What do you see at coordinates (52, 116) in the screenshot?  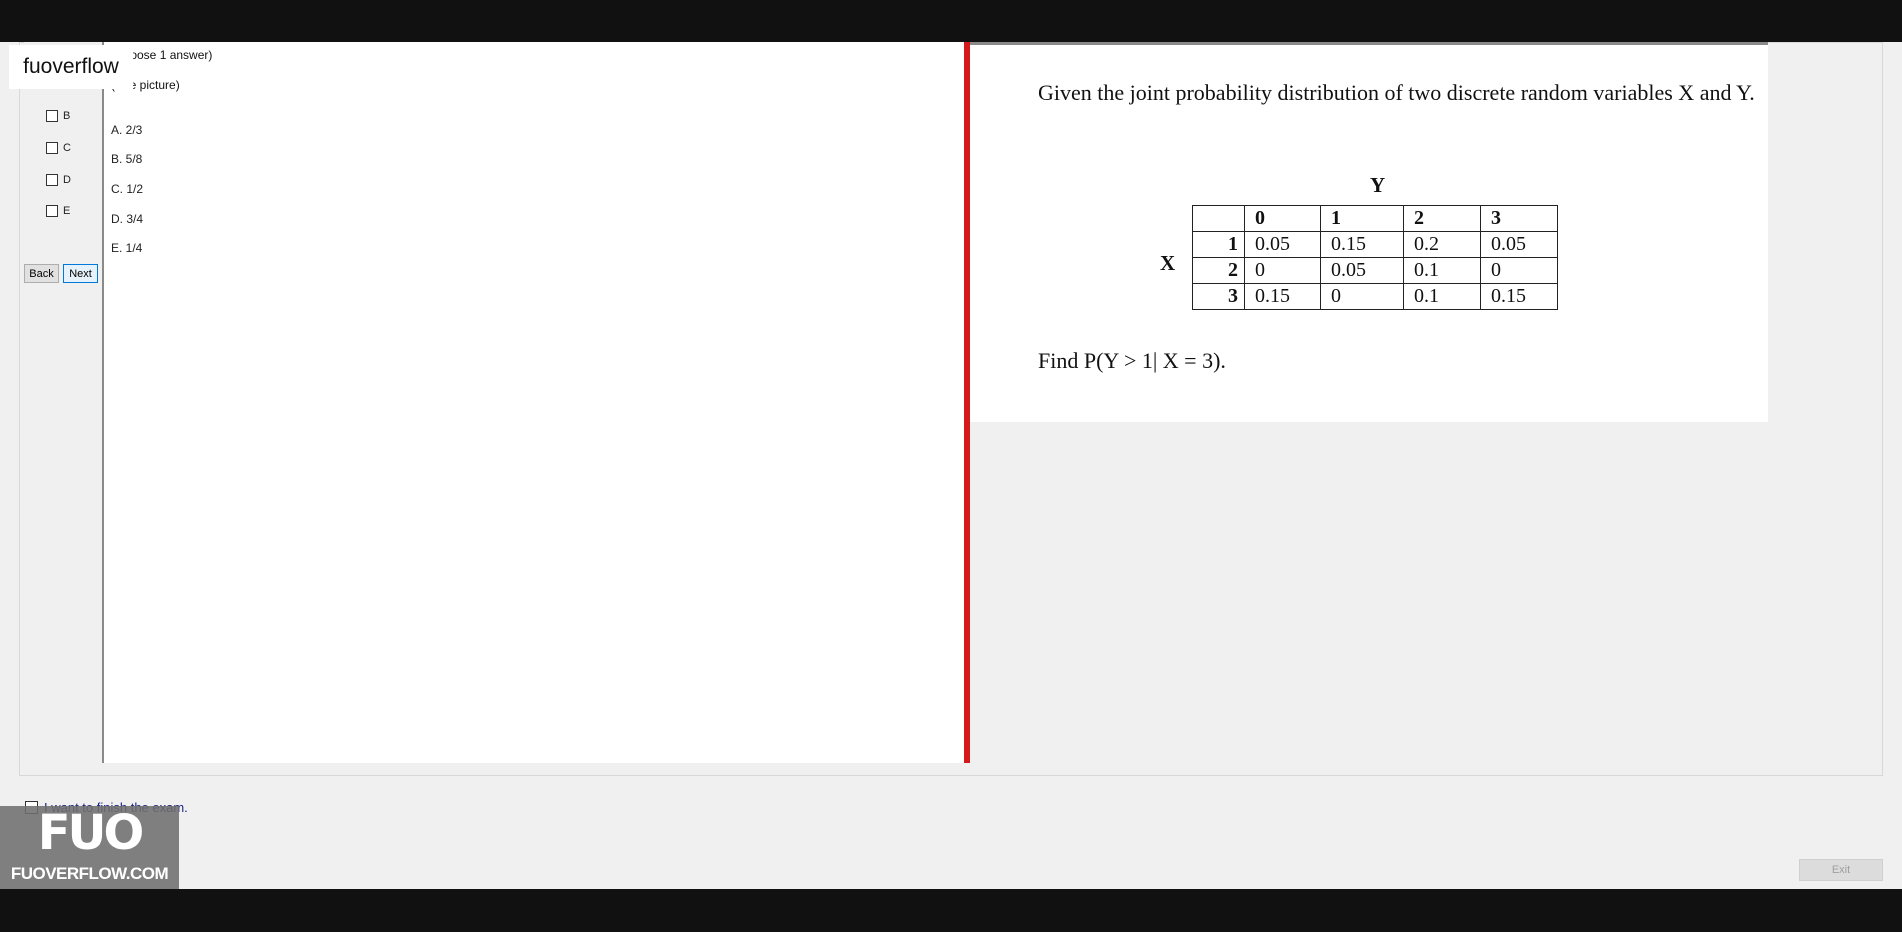 I see `option-b-checkbox` at bounding box center [52, 116].